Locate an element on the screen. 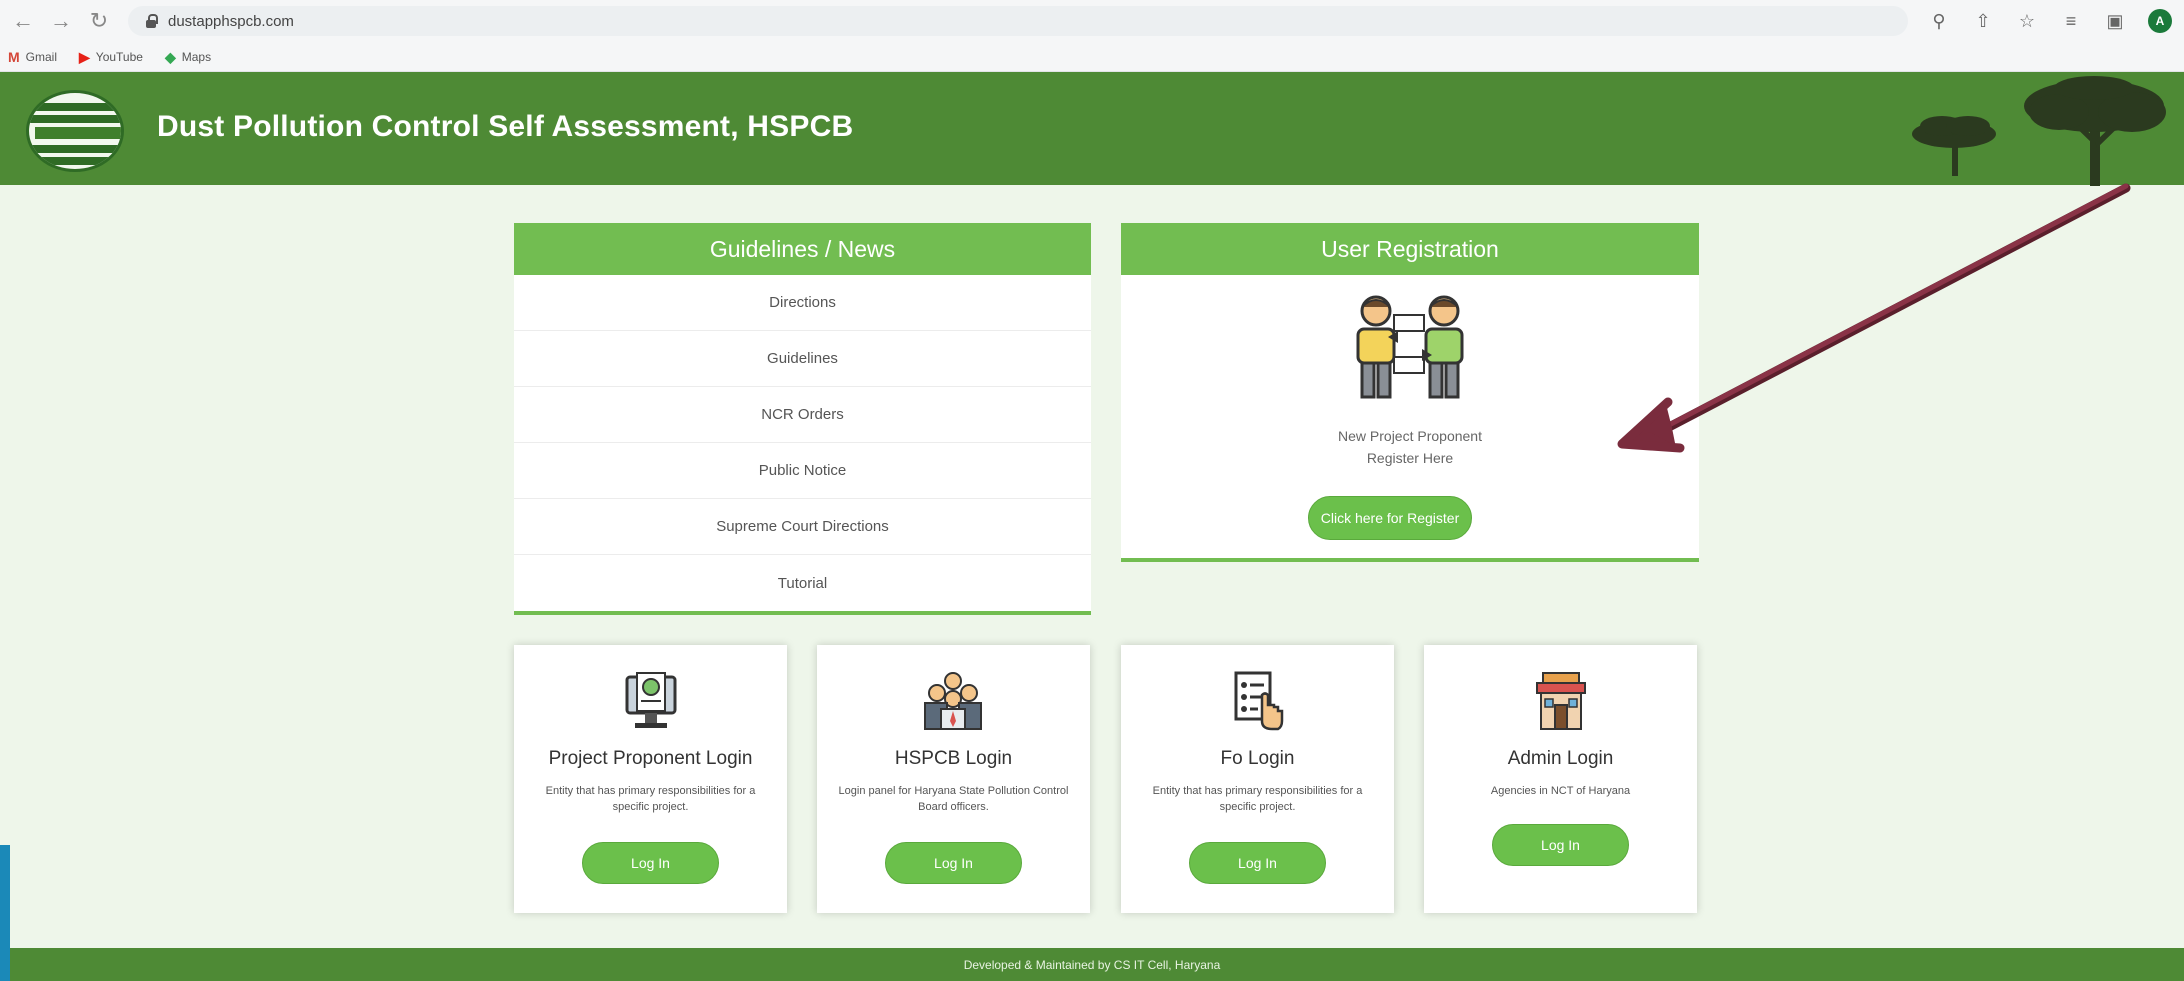 The height and width of the screenshot is (981, 2184). bookmark-label: Maps is located at coordinates (196, 57).